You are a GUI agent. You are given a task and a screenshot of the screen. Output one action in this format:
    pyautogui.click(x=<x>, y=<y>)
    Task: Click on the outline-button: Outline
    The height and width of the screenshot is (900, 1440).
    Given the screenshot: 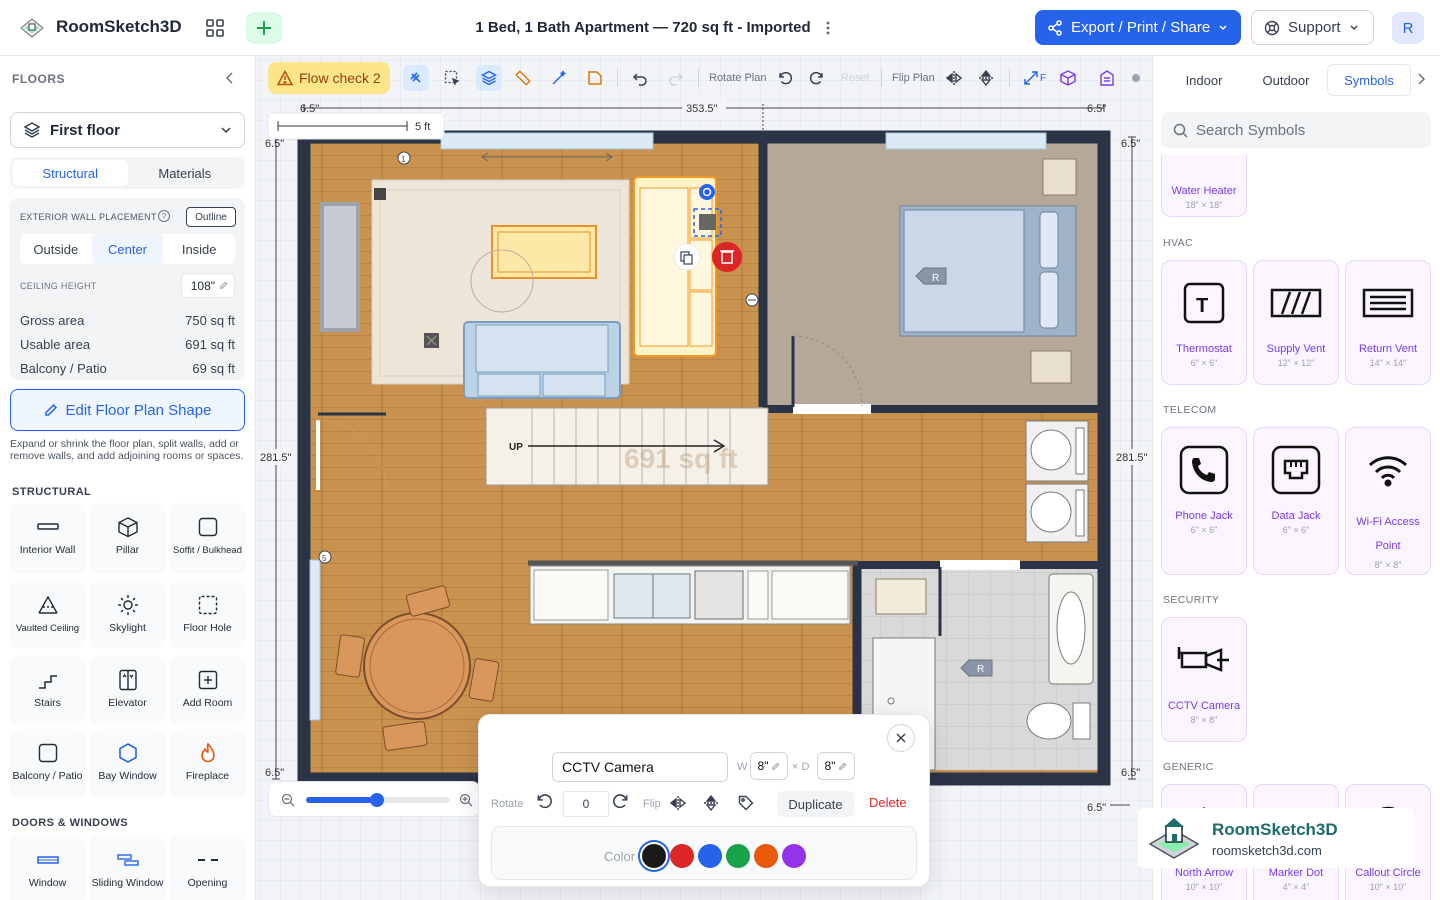 What is the action you would take?
    pyautogui.click(x=211, y=217)
    